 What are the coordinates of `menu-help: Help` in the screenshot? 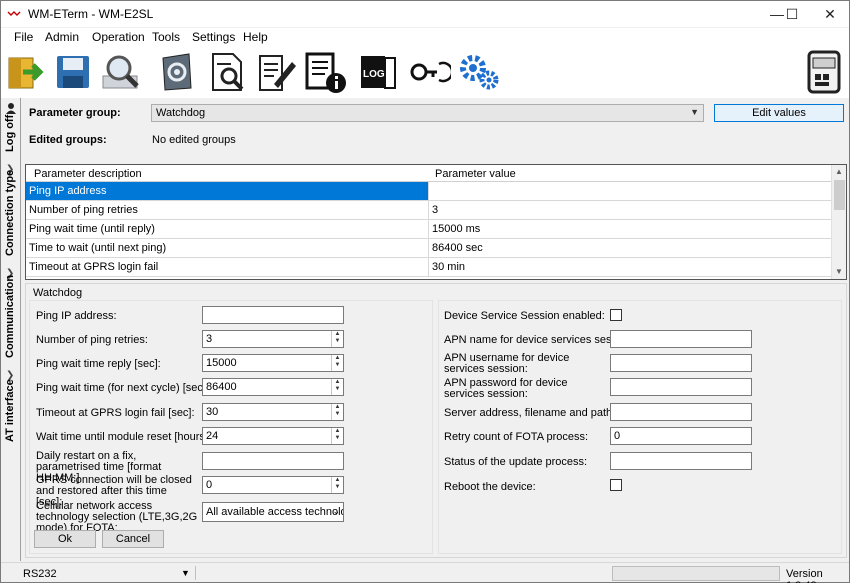 It's located at (255, 37).